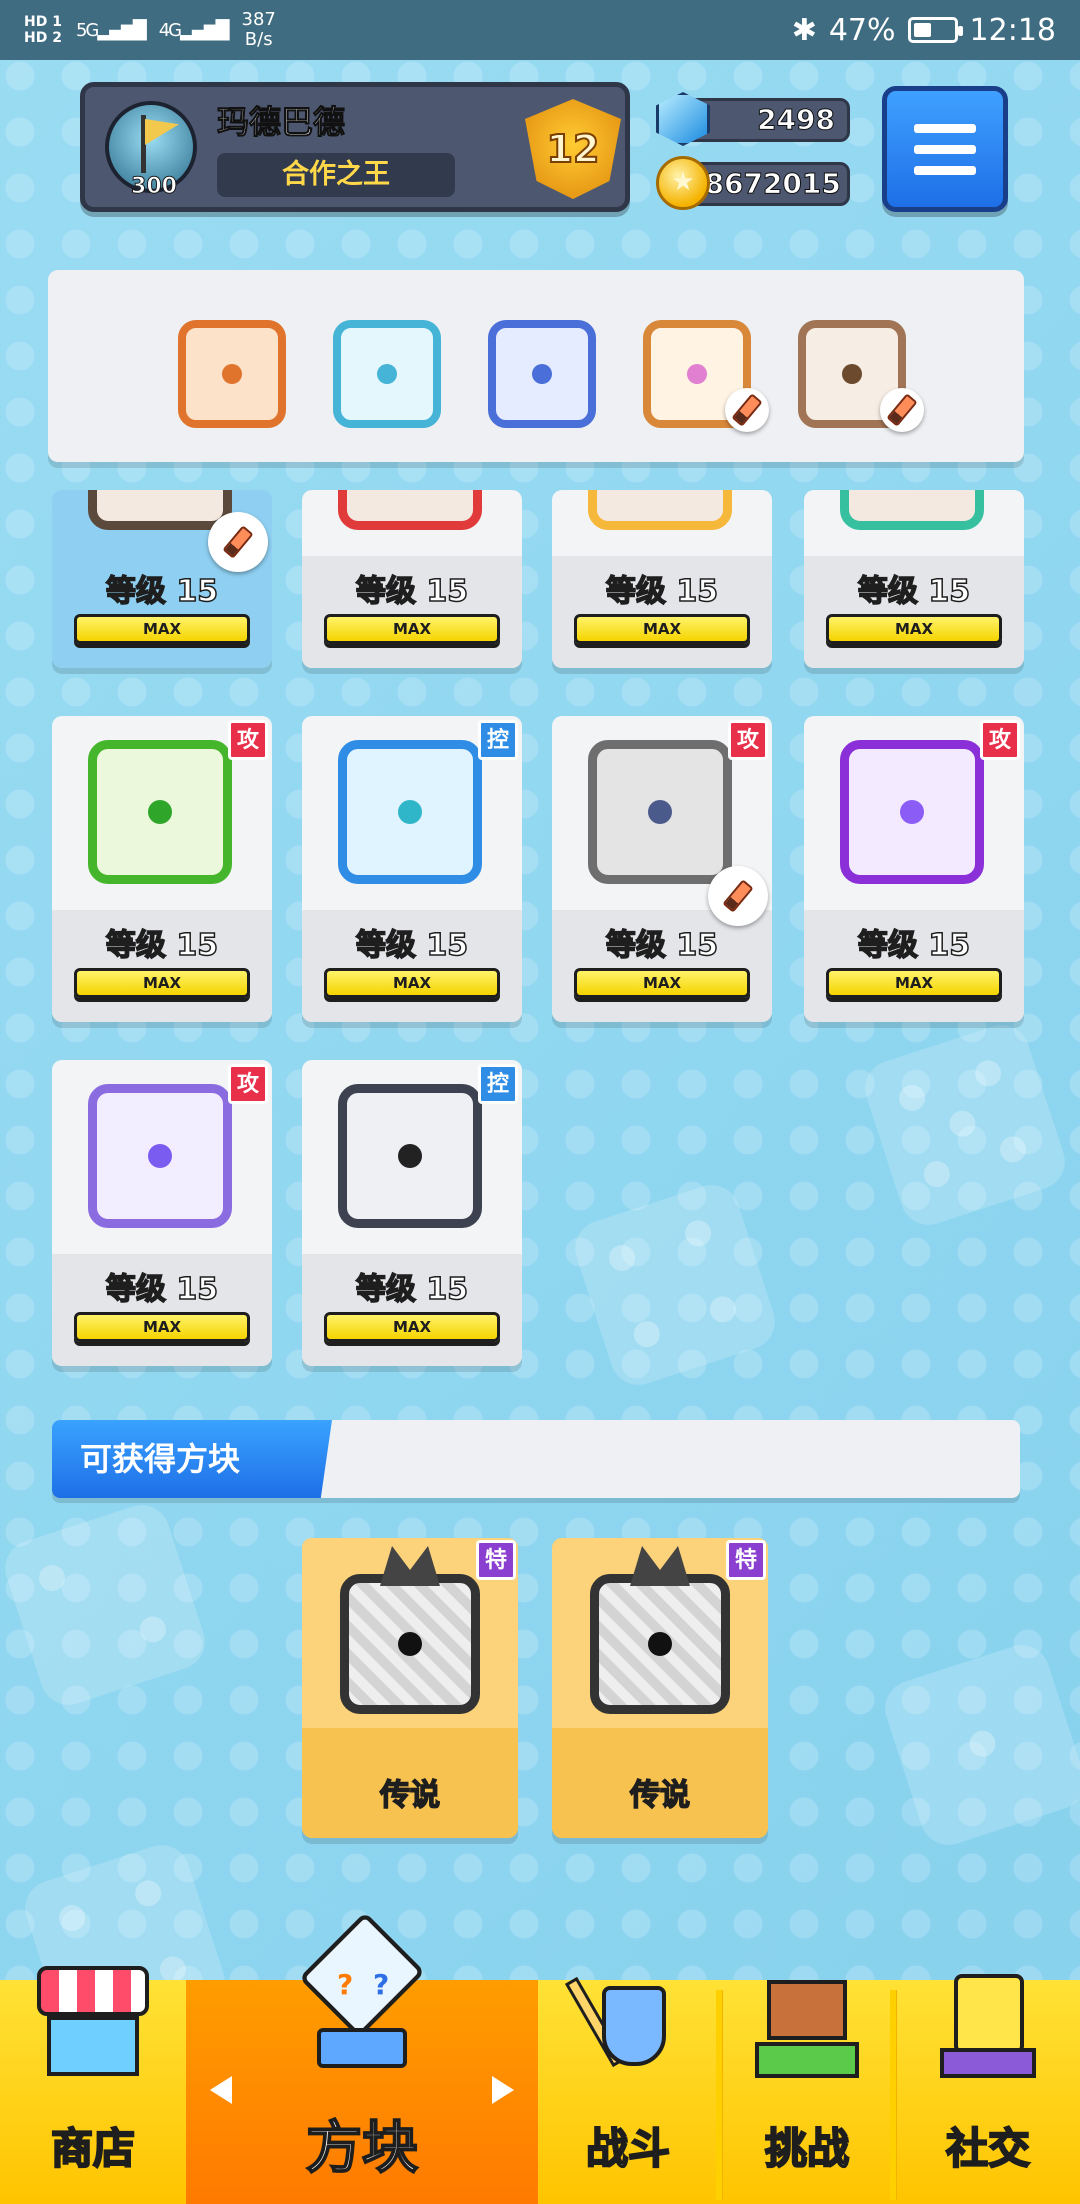  I want to click on sim-labels: HD 1 HD 2, so click(43, 30).